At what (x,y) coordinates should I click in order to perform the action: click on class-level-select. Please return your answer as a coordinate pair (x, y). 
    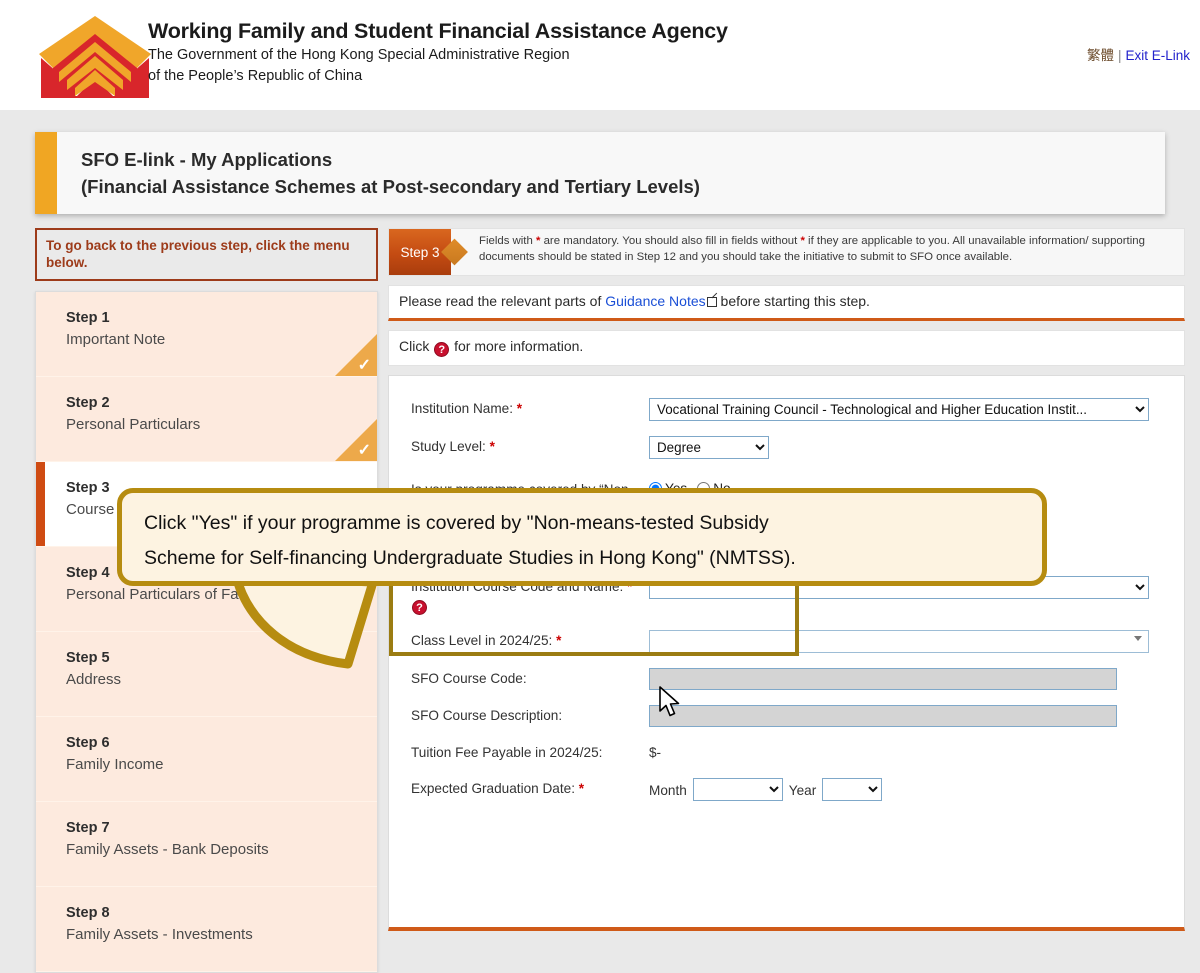
    Looking at the image, I should click on (899, 641).